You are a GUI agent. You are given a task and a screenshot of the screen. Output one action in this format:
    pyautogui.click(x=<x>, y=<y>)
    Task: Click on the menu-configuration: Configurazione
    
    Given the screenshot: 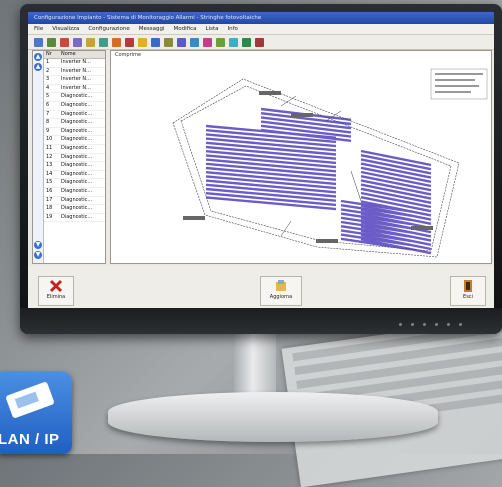 What is the action you would take?
    pyautogui.click(x=108, y=29)
    